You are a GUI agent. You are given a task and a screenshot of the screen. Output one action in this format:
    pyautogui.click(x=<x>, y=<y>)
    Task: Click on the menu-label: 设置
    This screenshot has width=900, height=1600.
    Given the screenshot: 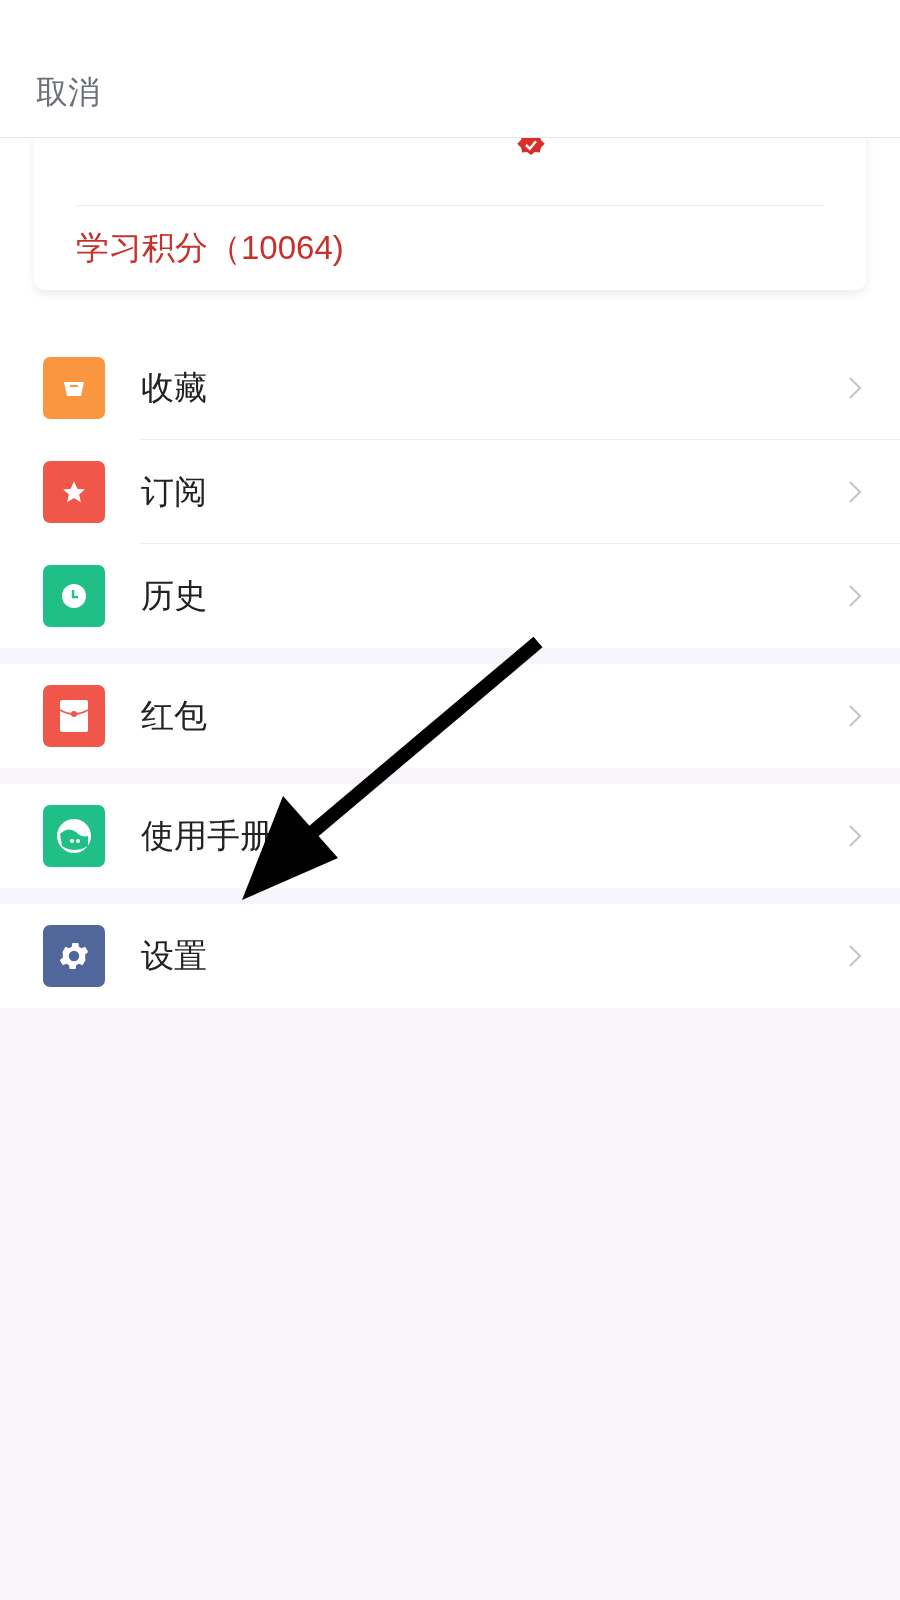 What is the action you would take?
    pyautogui.click(x=174, y=956)
    